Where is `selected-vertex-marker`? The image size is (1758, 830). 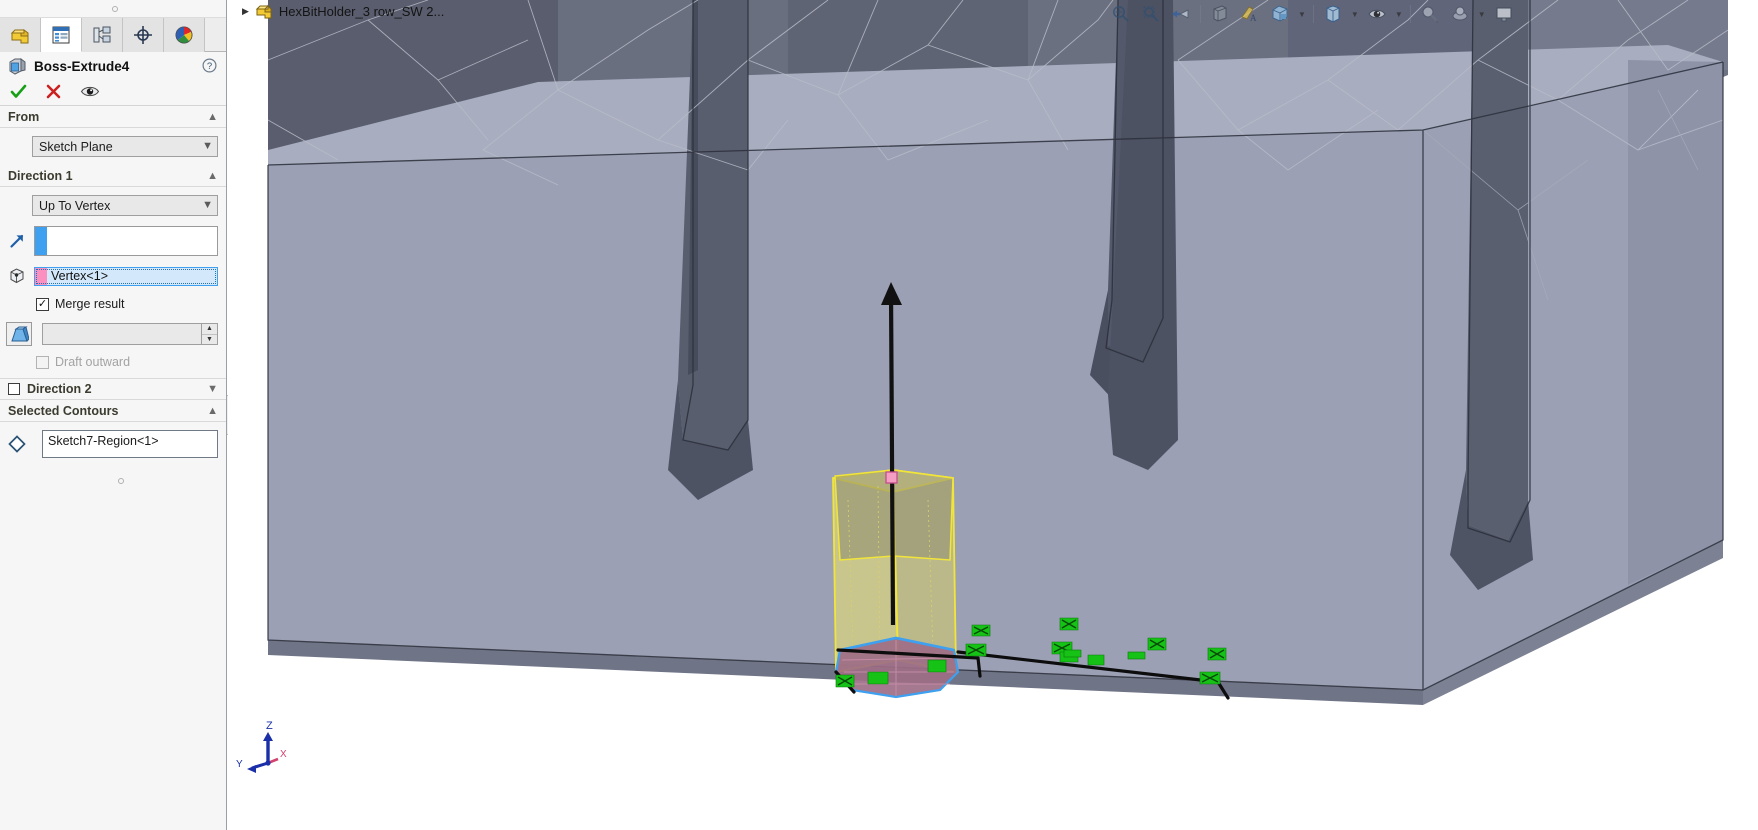
selected-vertex-marker is located at coordinates (891, 477).